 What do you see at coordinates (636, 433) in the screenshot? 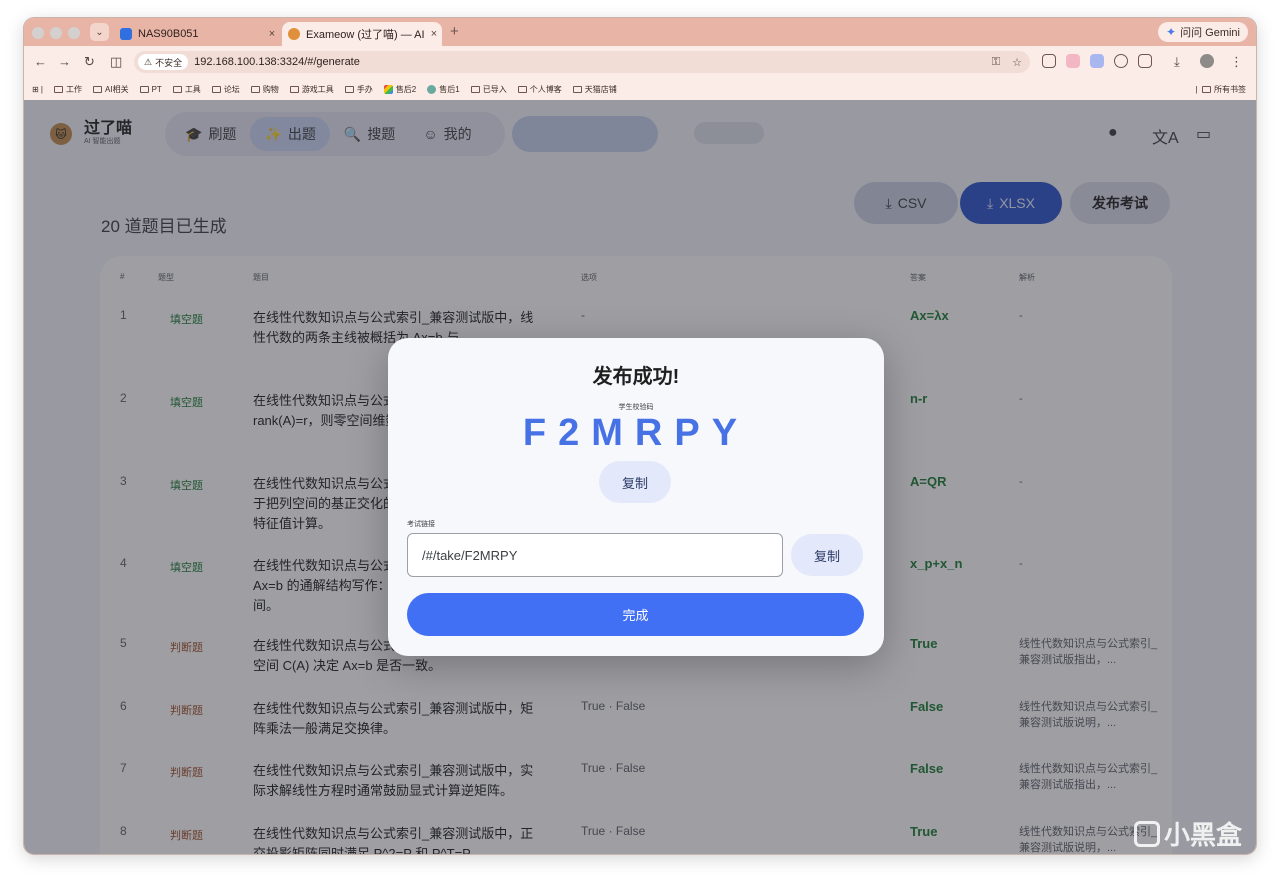
I see `verification-code: F2MRPY` at bounding box center [636, 433].